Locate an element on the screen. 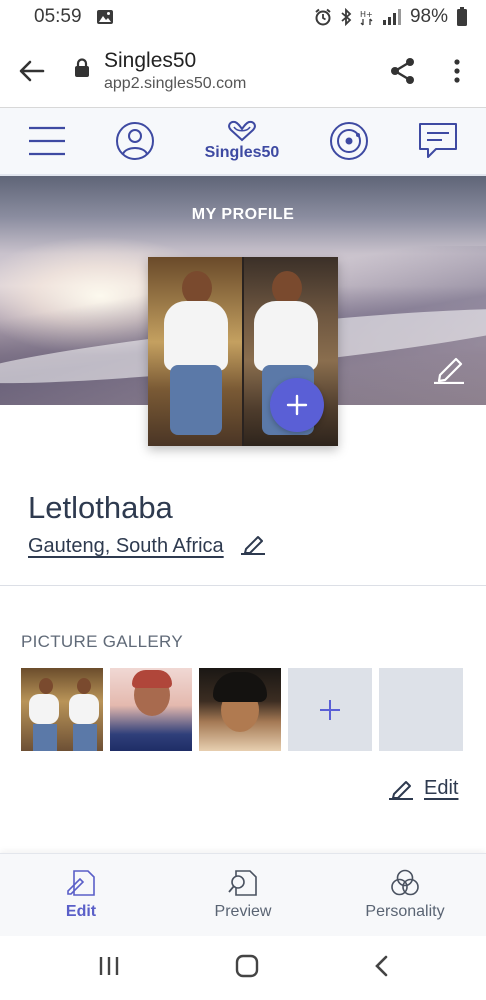 This screenshot has width=486, height=1000. status-time: 05:59 is located at coordinates (58, 16).